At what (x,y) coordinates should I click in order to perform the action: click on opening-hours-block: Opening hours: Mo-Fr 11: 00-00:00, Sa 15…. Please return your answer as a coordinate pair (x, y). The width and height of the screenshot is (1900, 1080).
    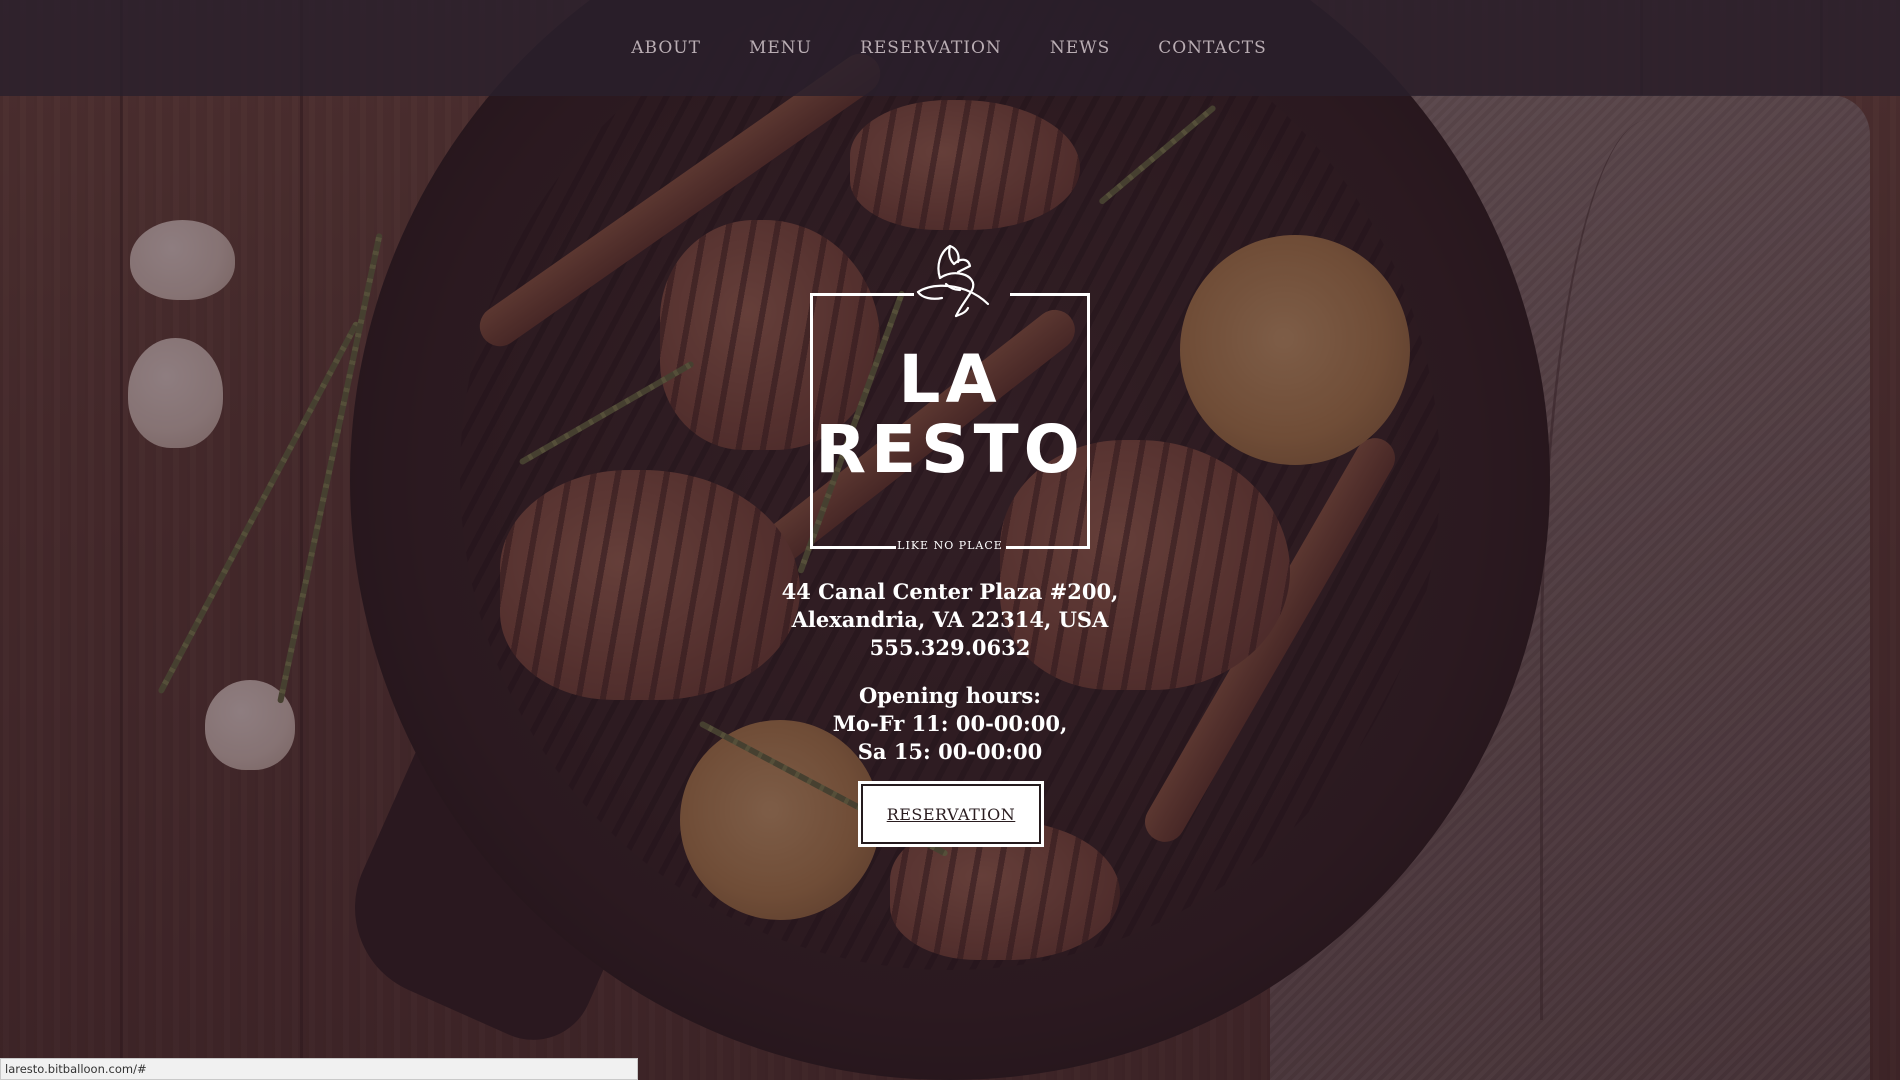
    Looking at the image, I should click on (950, 724).